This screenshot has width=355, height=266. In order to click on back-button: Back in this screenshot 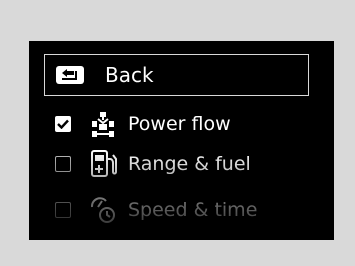, I will do `click(176, 75)`.